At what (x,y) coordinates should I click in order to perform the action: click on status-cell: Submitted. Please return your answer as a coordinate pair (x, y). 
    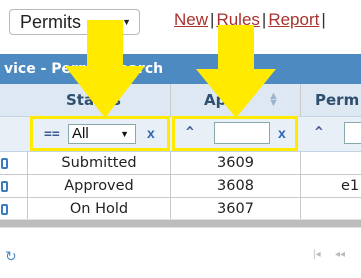
    Looking at the image, I should click on (99, 163).